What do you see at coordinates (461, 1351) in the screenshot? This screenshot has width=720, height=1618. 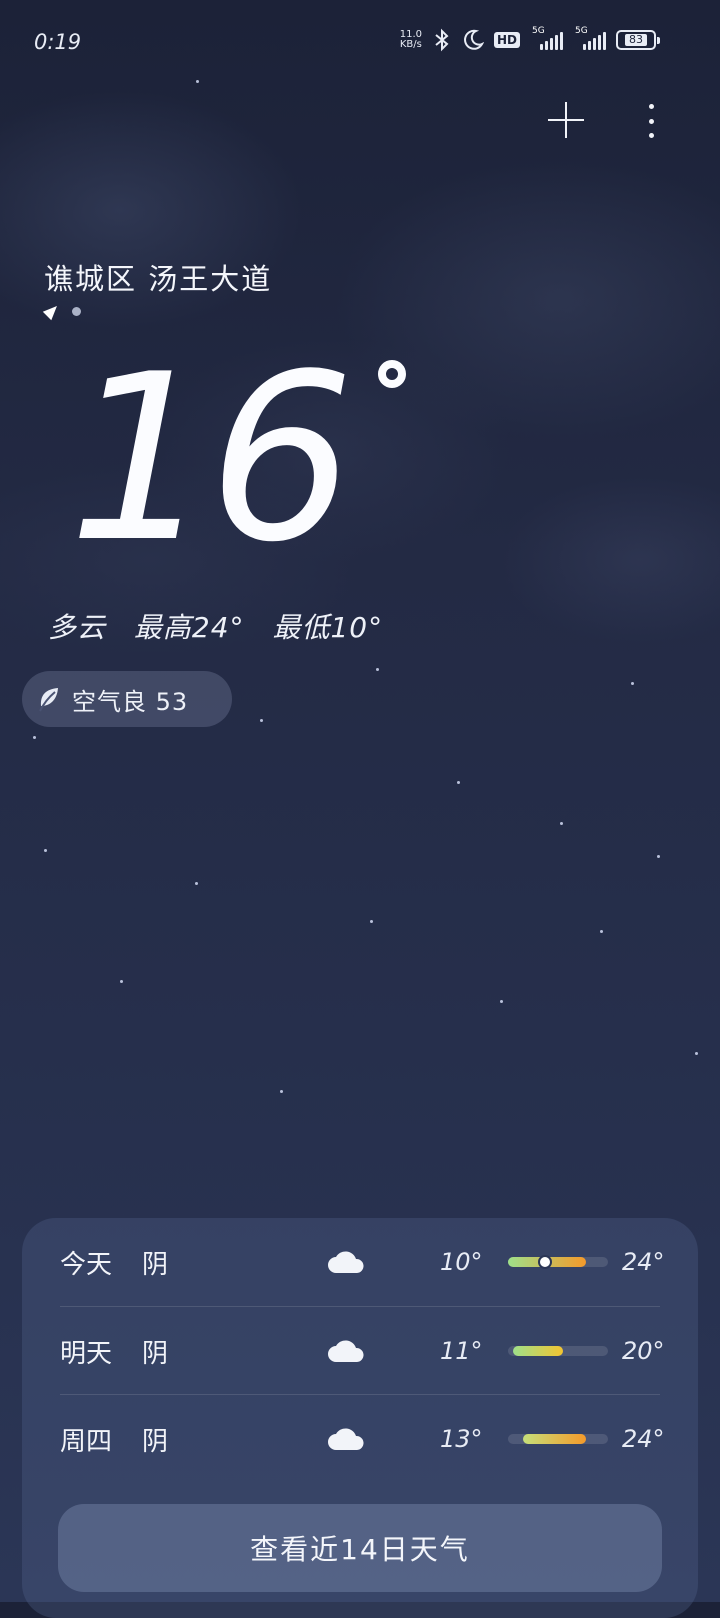 I see `forecast-low: 11°` at bounding box center [461, 1351].